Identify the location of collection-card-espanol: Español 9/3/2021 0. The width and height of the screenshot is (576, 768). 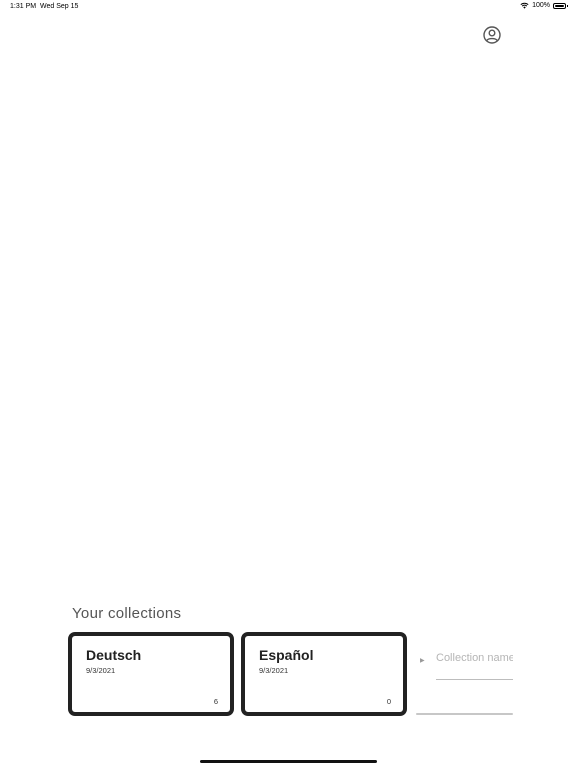
(324, 674).